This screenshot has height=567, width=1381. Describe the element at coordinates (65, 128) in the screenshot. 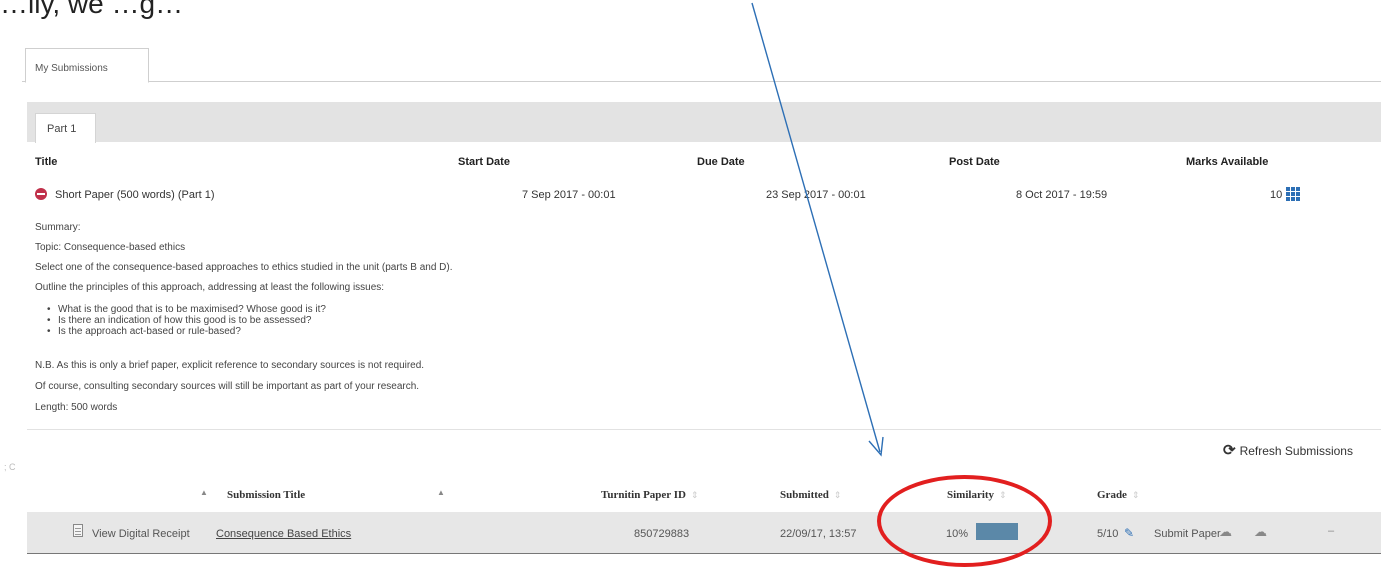

I see `tab-part-1: Part 1` at that location.